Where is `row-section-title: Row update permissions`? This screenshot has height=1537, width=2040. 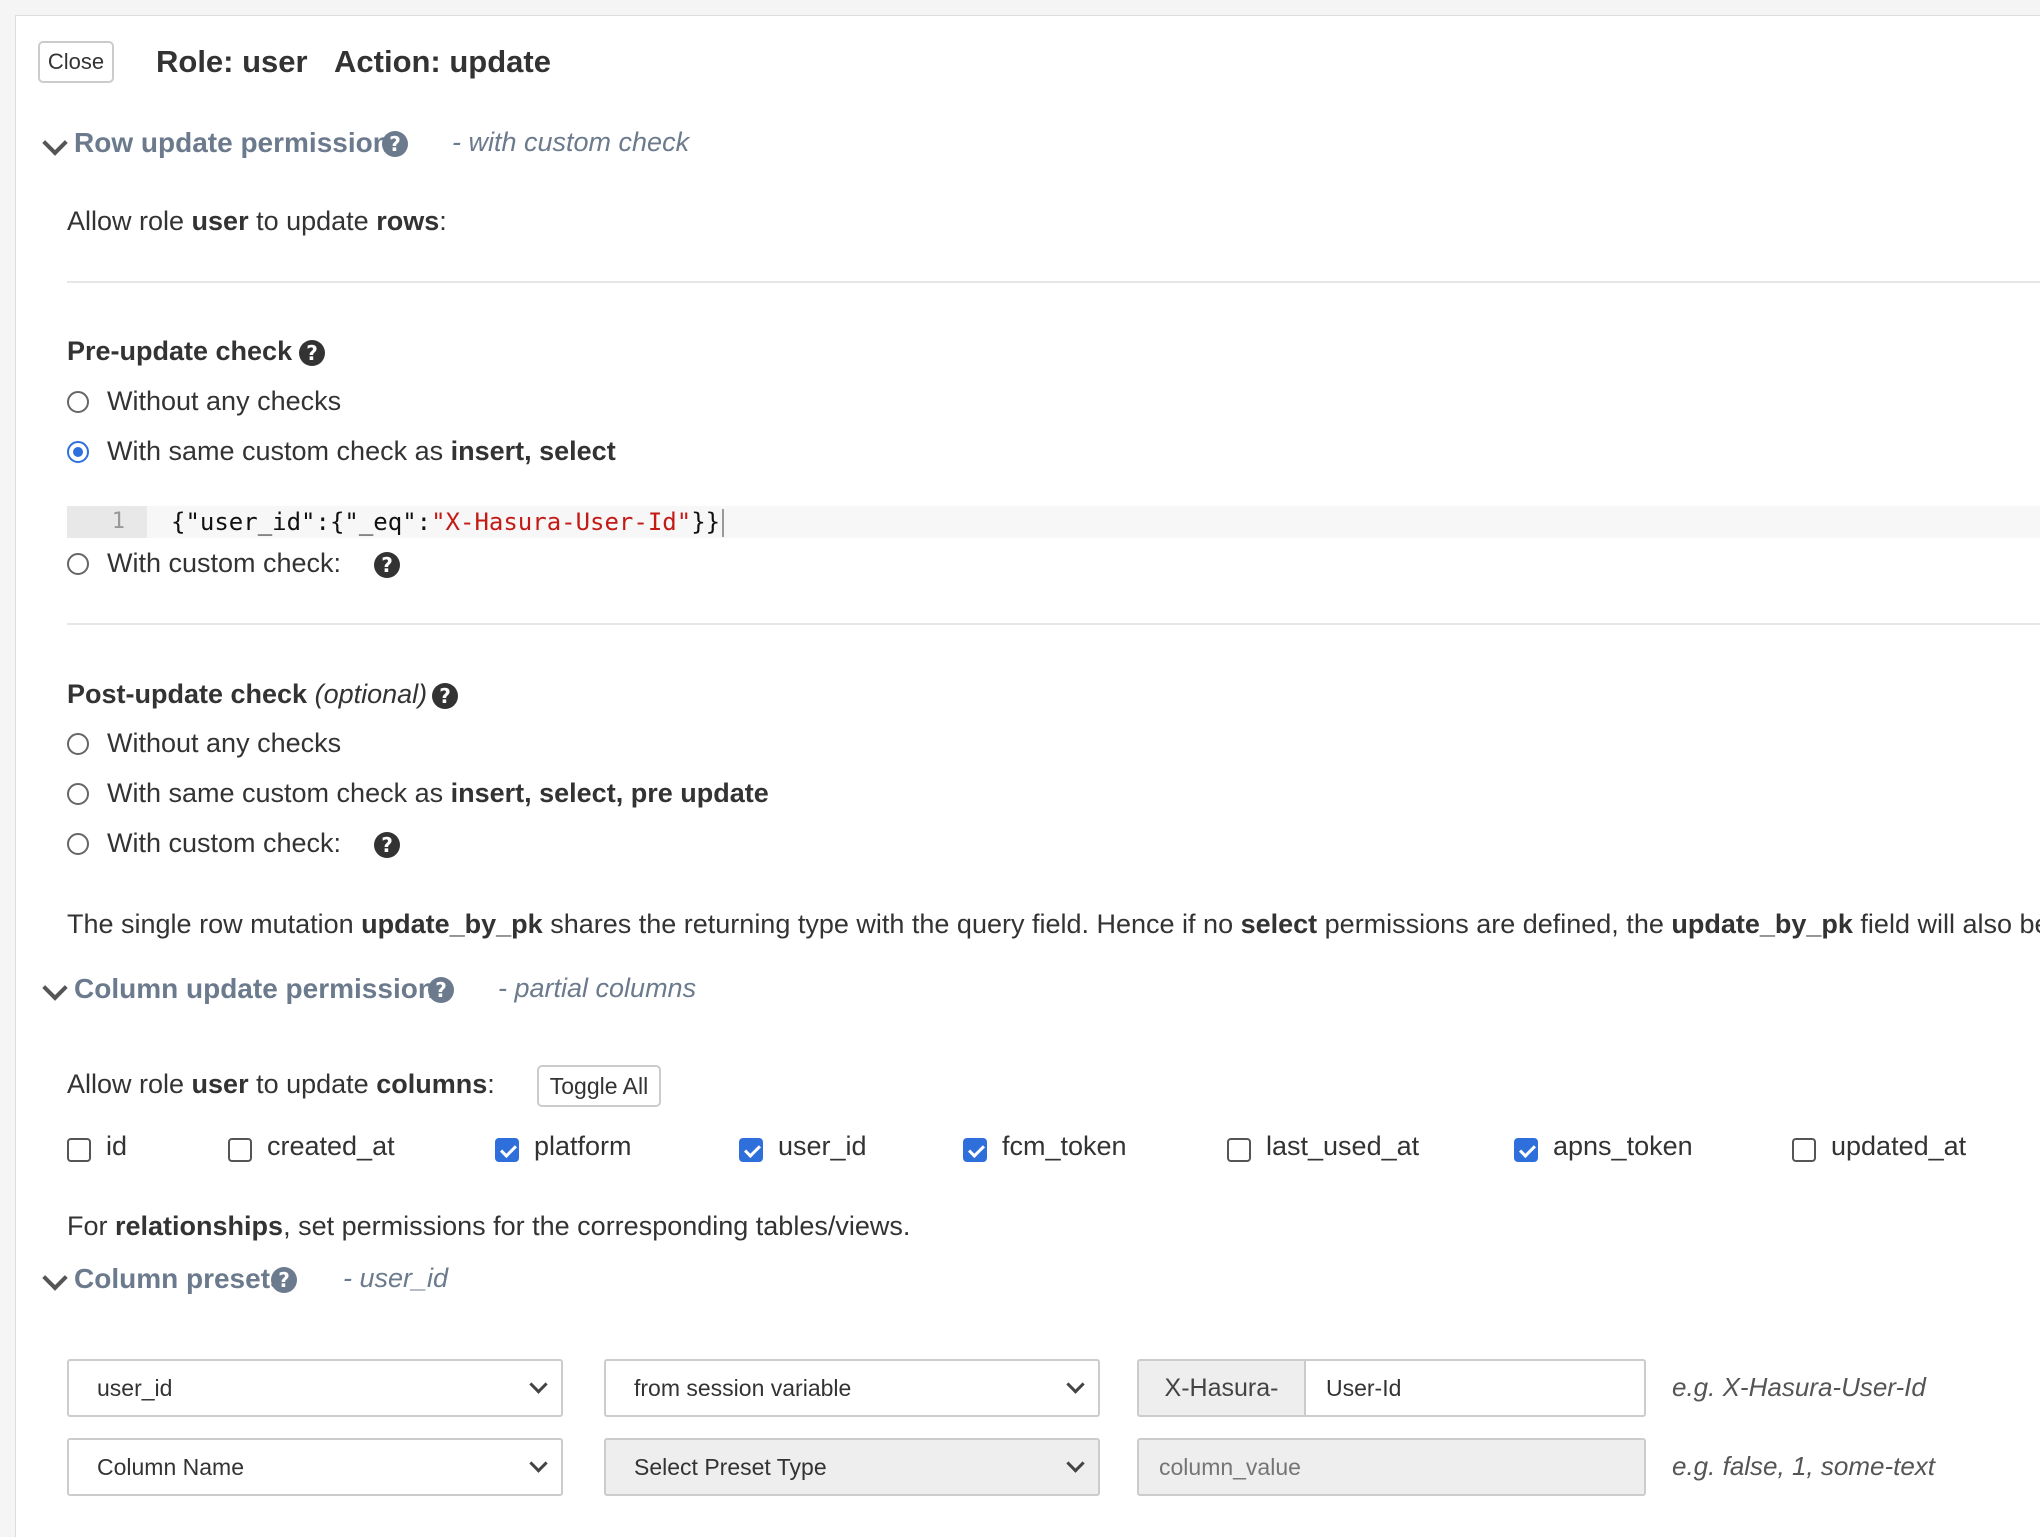
row-section-title: Row update permissions is located at coordinates (239, 143).